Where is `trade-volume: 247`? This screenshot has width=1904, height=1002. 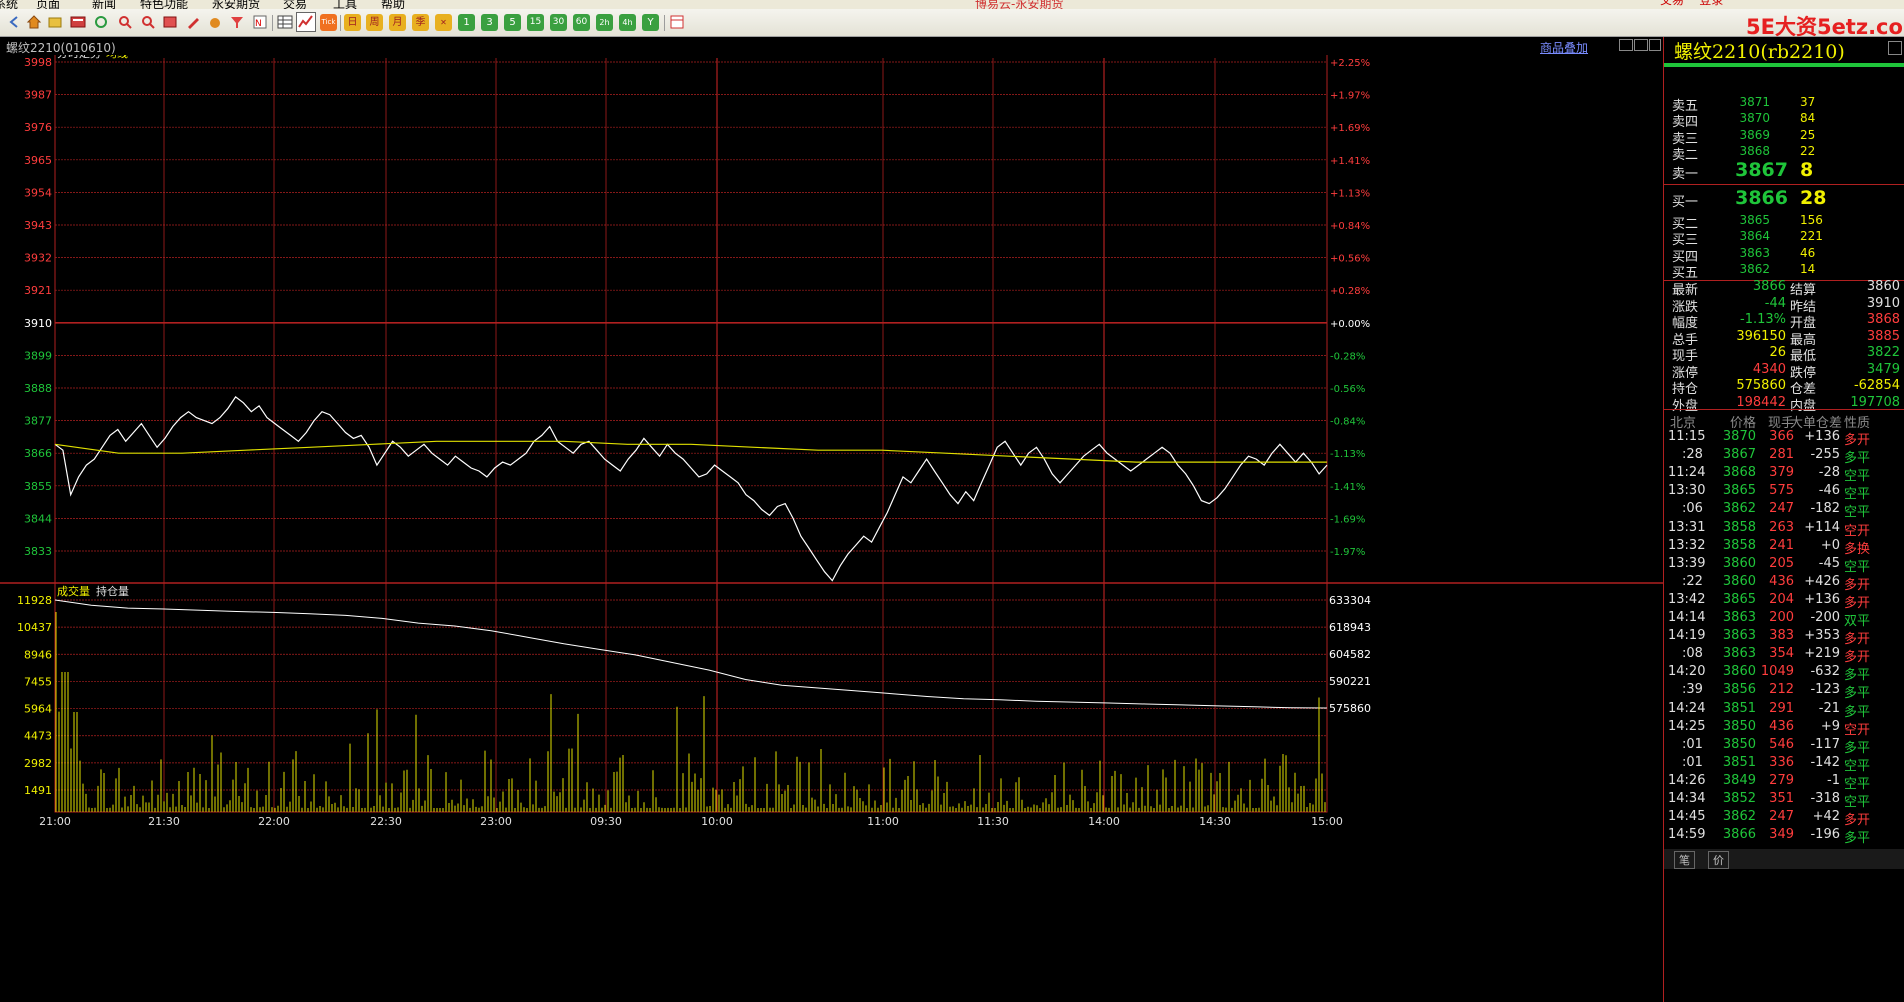
trade-volume: 247 is located at coordinates (1781, 509).